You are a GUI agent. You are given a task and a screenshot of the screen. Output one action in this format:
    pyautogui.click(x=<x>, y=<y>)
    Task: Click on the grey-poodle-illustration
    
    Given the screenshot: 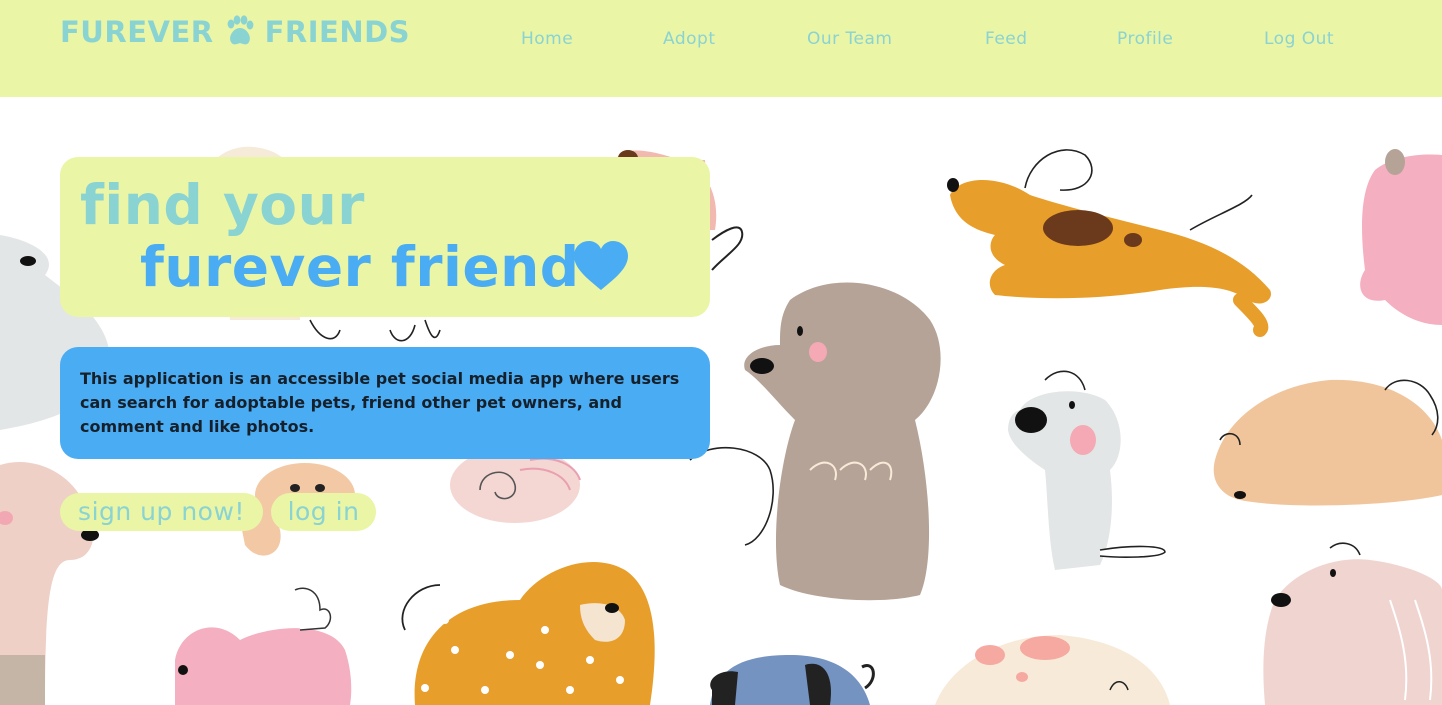 What is the action you would take?
    pyautogui.click(x=815, y=441)
    